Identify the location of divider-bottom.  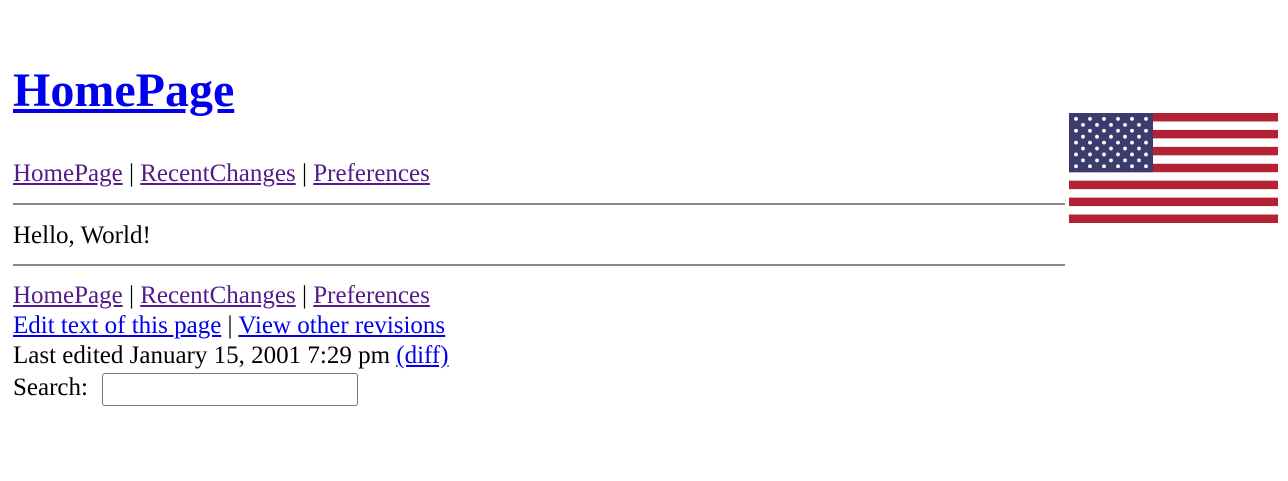
(539, 265).